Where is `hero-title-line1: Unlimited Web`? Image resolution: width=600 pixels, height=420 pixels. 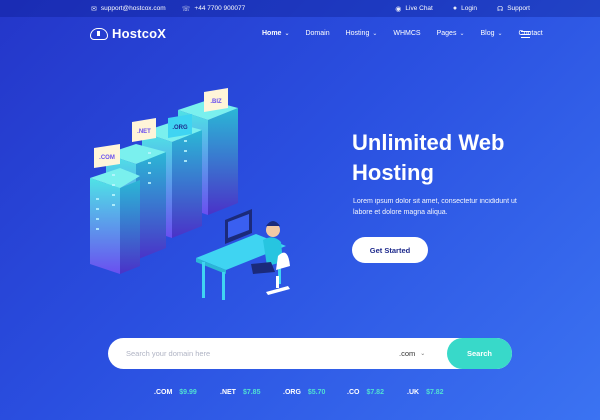 hero-title-line1: Unlimited Web is located at coordinates (428, 142).